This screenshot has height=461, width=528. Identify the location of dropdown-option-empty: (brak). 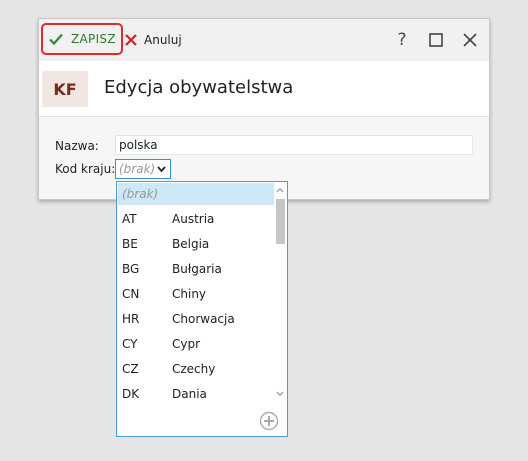
(196, 194).